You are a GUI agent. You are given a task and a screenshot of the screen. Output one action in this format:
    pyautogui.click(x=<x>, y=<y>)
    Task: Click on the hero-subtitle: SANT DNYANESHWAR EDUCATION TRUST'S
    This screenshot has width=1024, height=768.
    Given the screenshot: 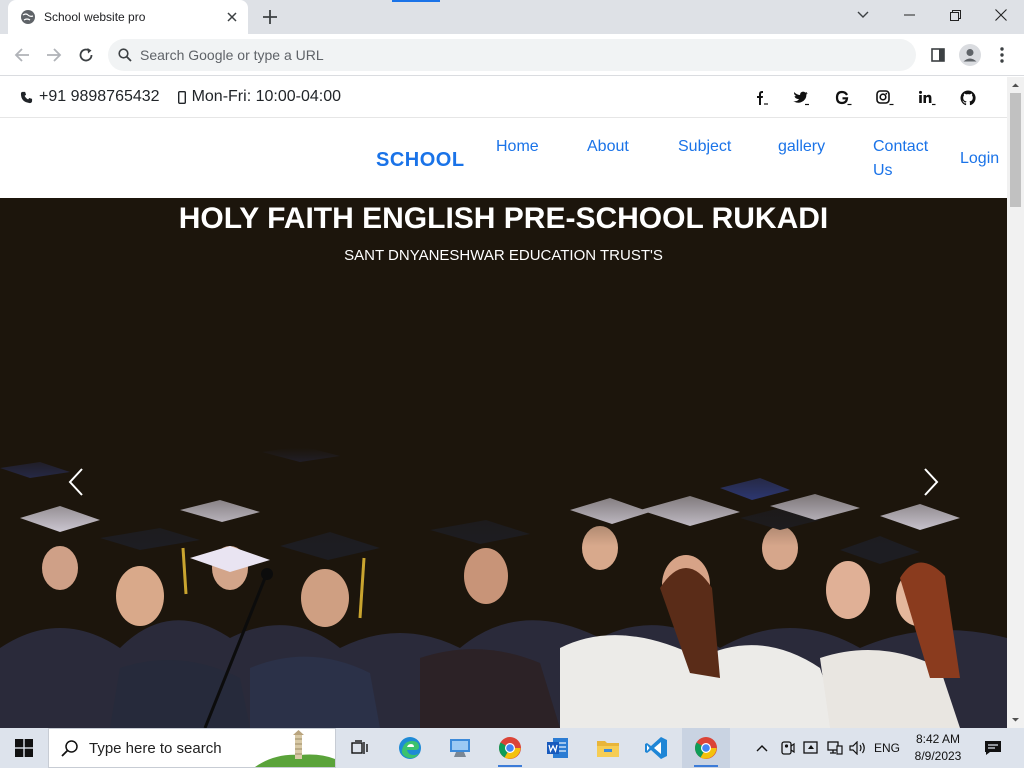 What is the action you would take?
    pyautogui.click(x=503, y=255)
    